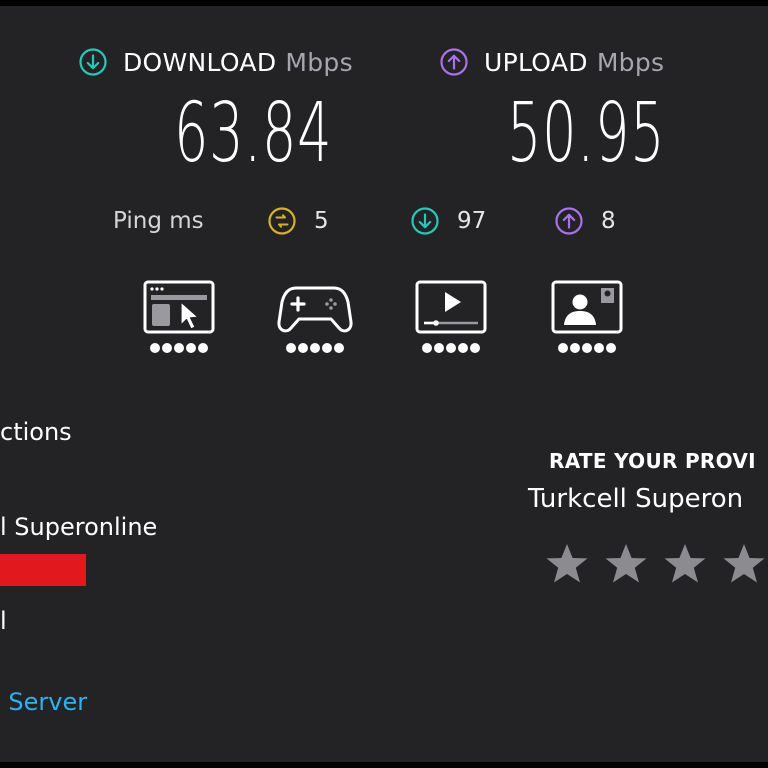 This screenshot has height=768, width=768. I want to click on usage-video-chat, so click(587, 316).